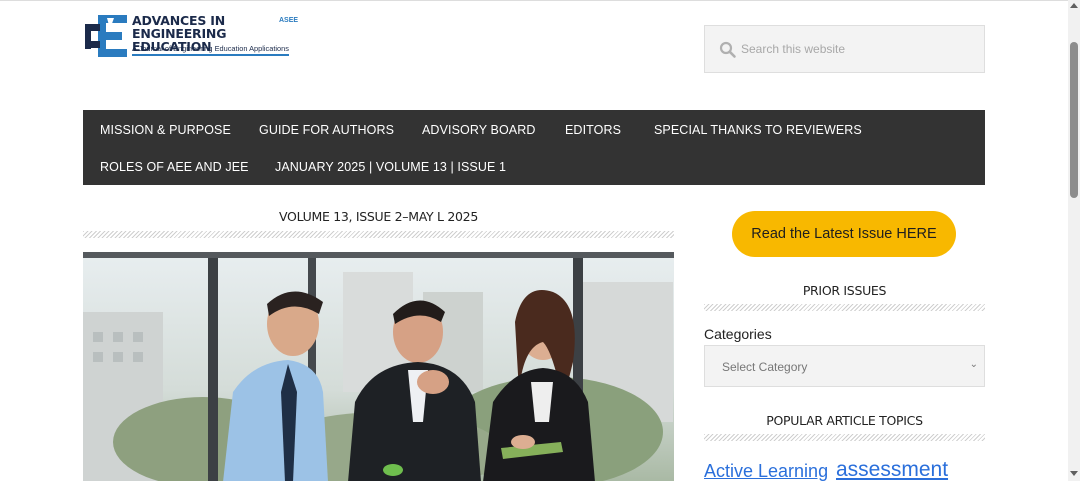 This screenshot has width=1080, height=481. I want to click on aee-logo-mark, so click(106, 36).